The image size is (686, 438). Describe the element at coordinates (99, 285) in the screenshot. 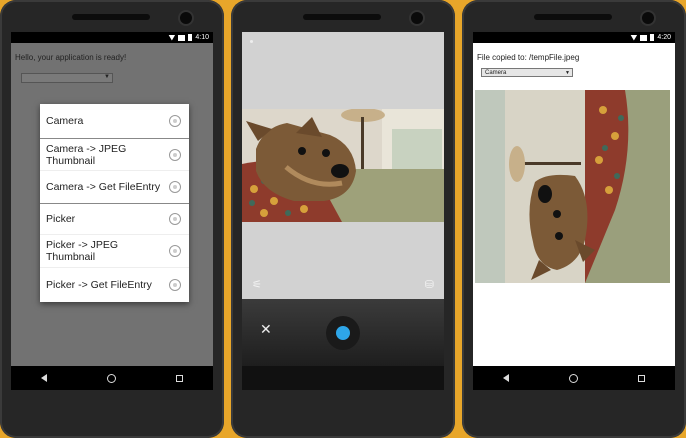

I see `option-label: Picker -> Get FileEntry` at that location.